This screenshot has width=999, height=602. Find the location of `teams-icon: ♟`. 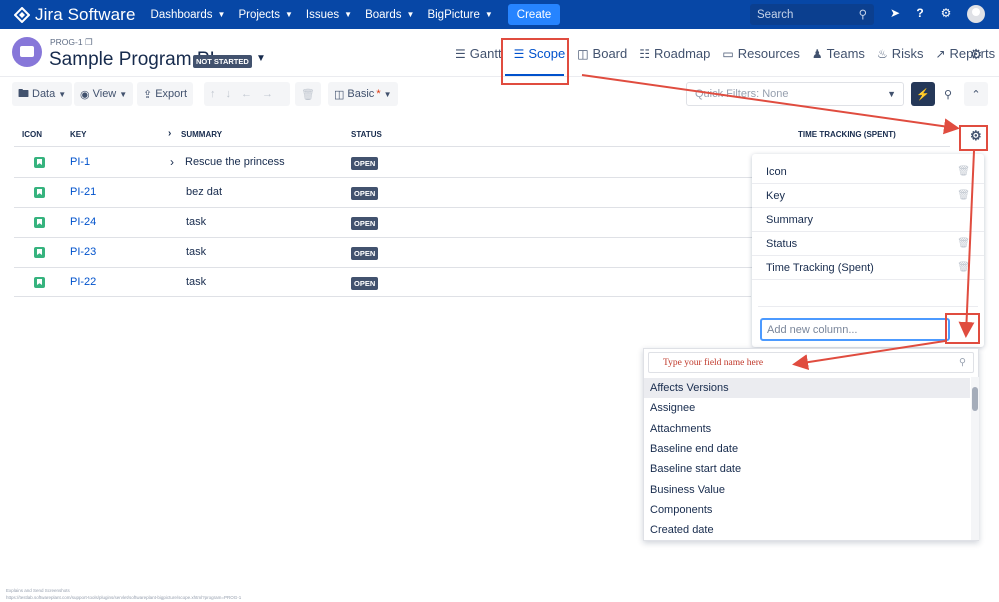

teams-icon: ♟ is located at coordinates (817, 53).